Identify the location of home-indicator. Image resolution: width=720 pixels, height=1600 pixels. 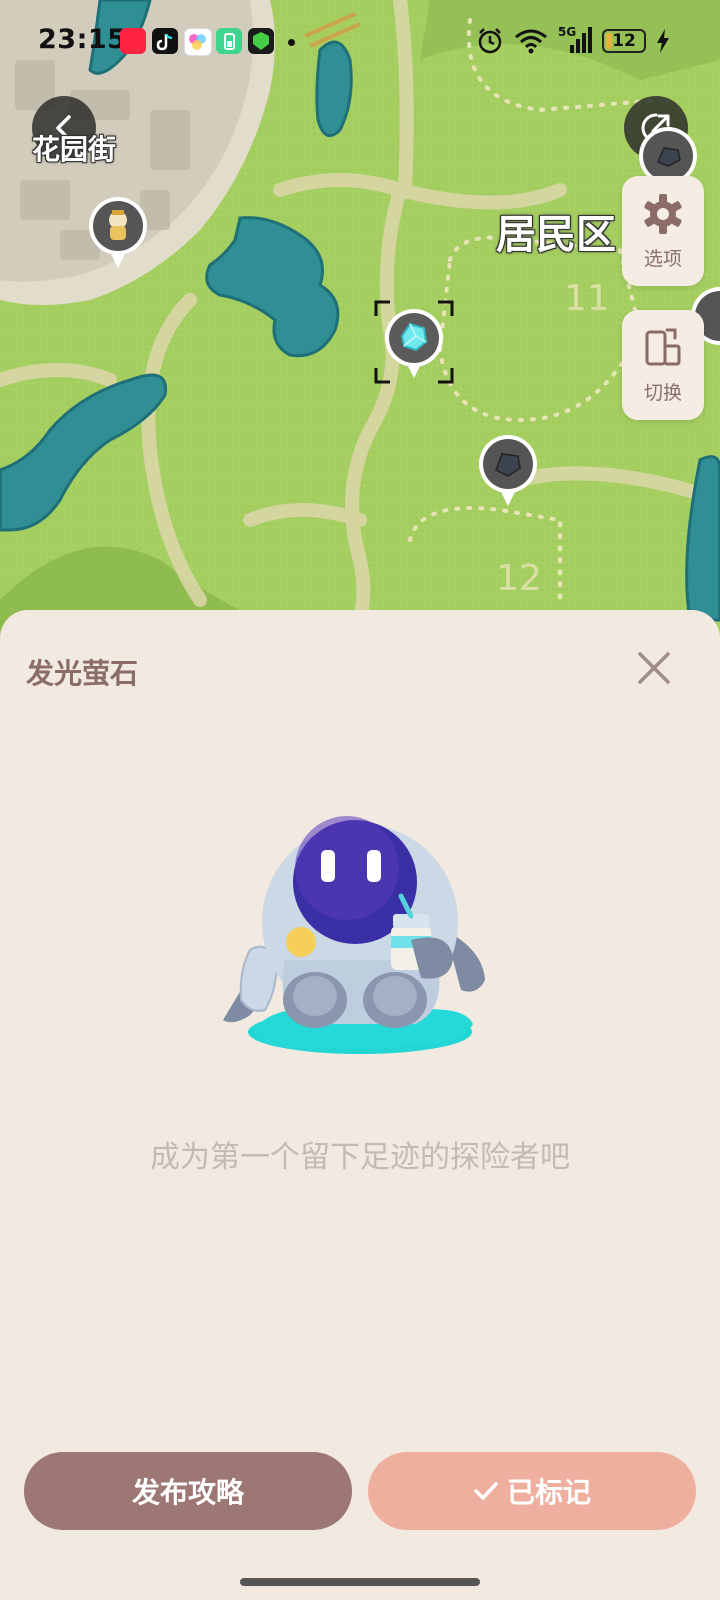
(360, 1582).